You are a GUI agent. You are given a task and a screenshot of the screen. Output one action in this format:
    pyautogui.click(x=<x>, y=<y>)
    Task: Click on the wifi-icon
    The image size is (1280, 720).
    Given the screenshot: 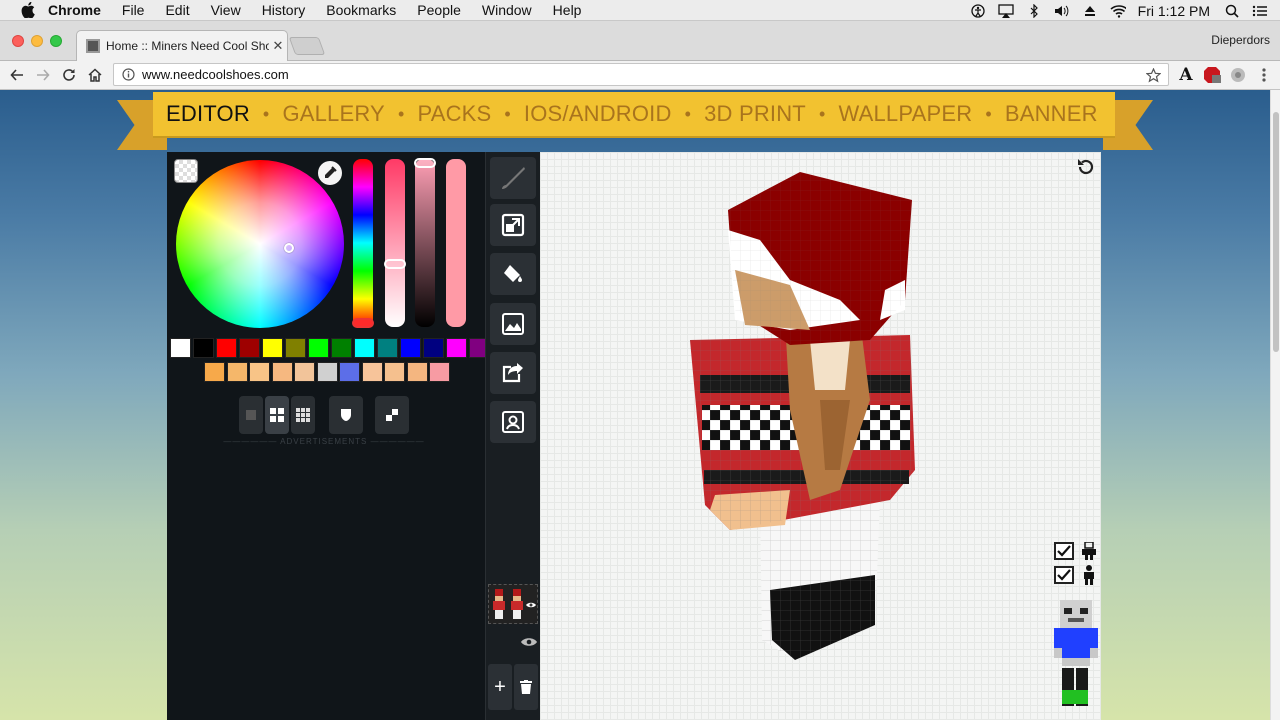 What is the action you would take?
    pyautogui.click(x=1118, y=11)
    